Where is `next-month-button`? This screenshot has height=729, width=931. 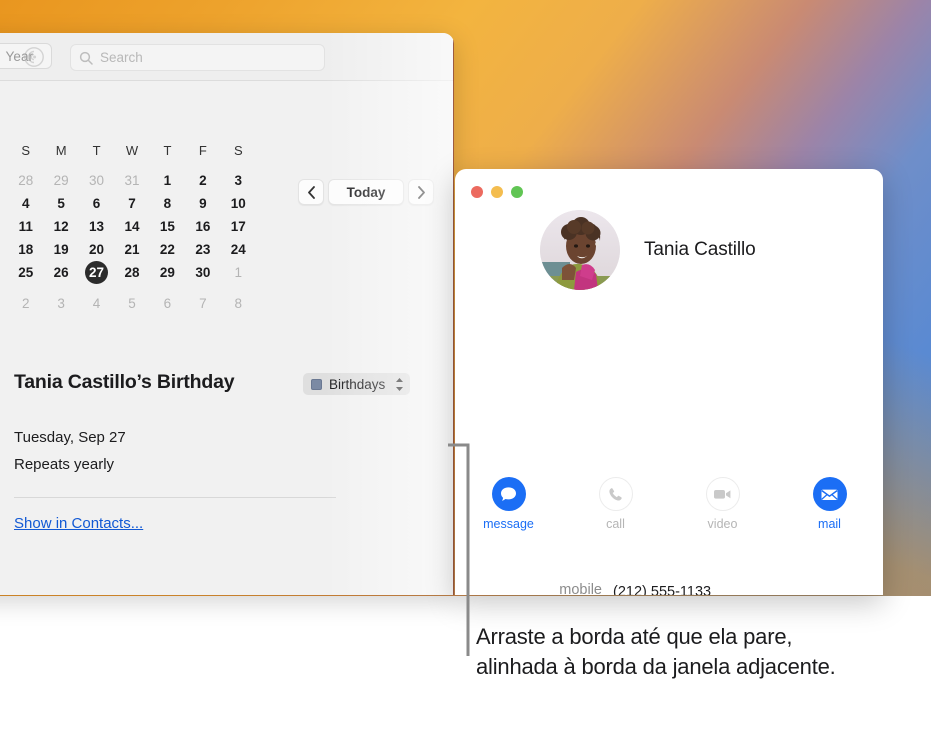 next-month-button is located at coordinates (421, 192).